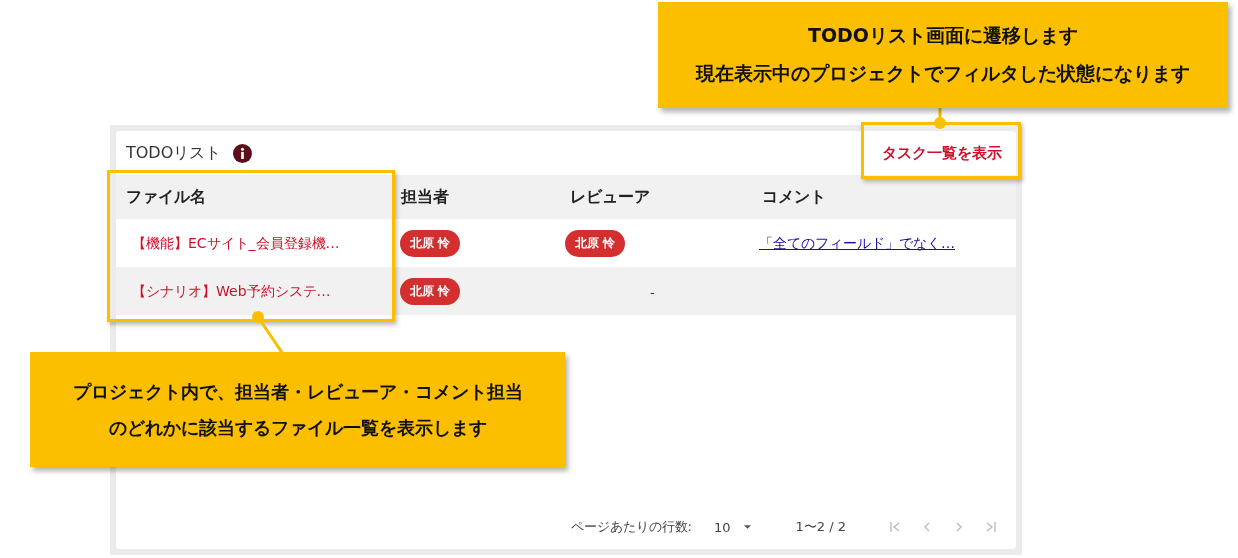 This screenshot has width=1238, height=558. What do you see at coordinates (297, 427) in the screenshot?
I see `callout-text: のどれかに該当するファイル一覧を表示します` at bounding box center [297, 427].